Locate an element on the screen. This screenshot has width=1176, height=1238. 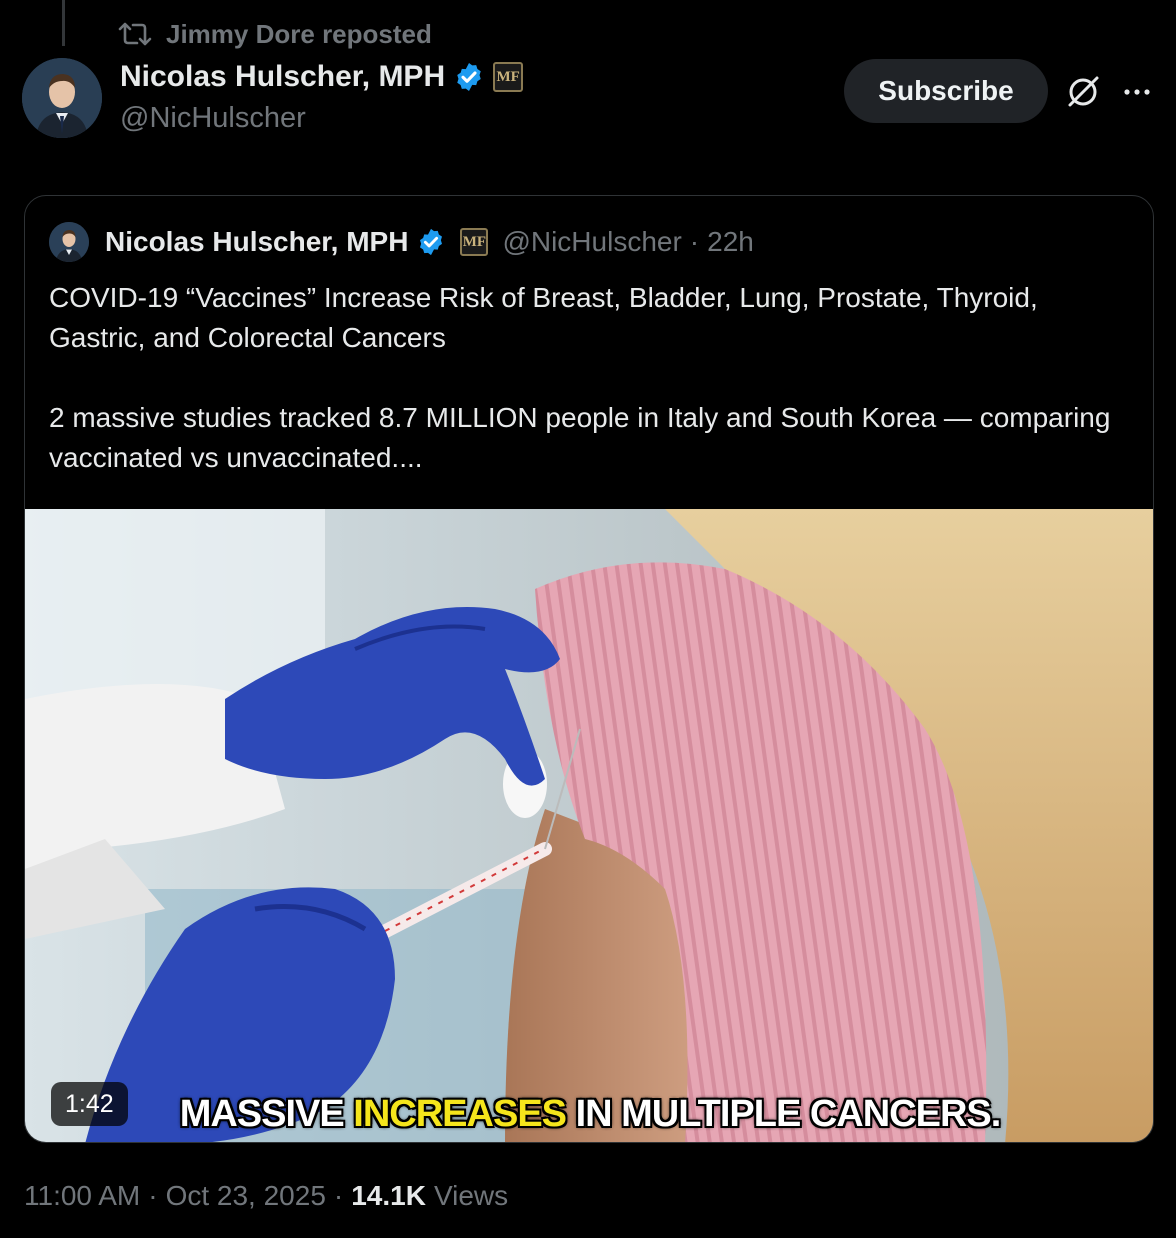
author-name-line: Nicolas Hulscher, MPH MF is located at coordinates (322, 77).